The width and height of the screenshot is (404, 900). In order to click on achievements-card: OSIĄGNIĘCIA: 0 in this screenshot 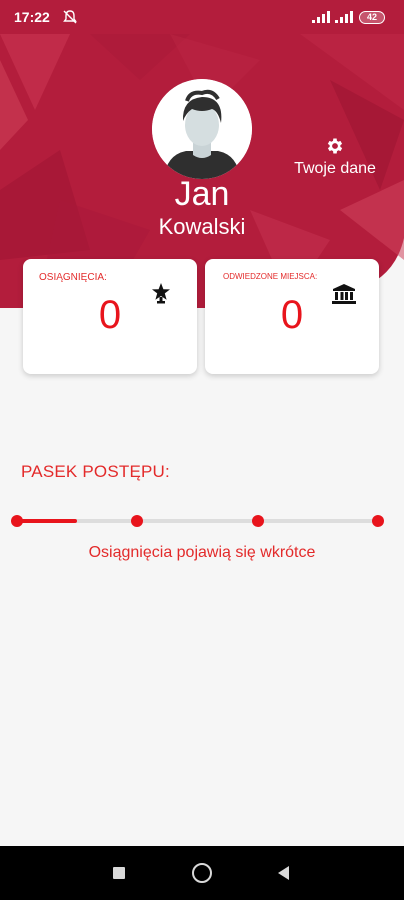, I will do `click(110, 316)`.